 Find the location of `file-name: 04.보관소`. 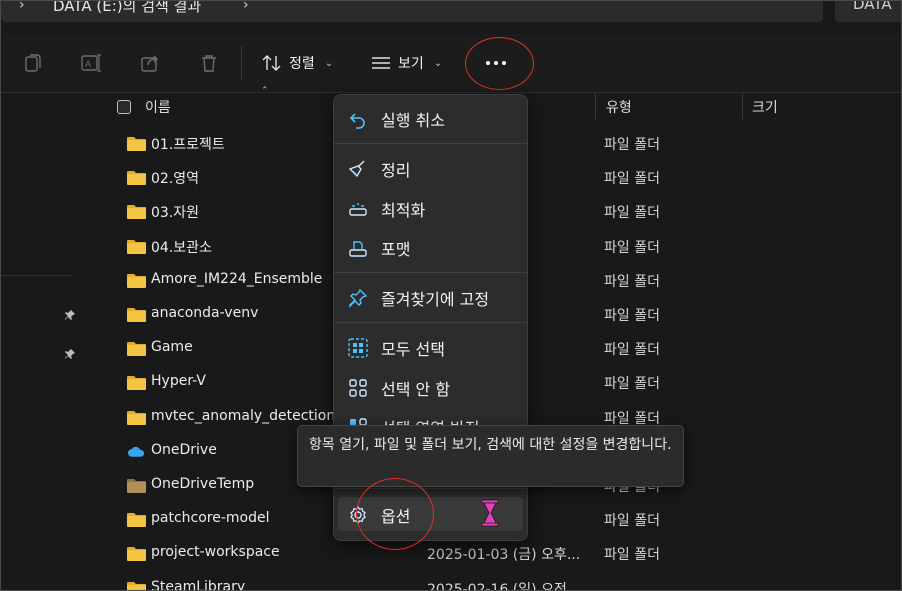

file-name: 04.보관소 is located at coordinates (181, 248).